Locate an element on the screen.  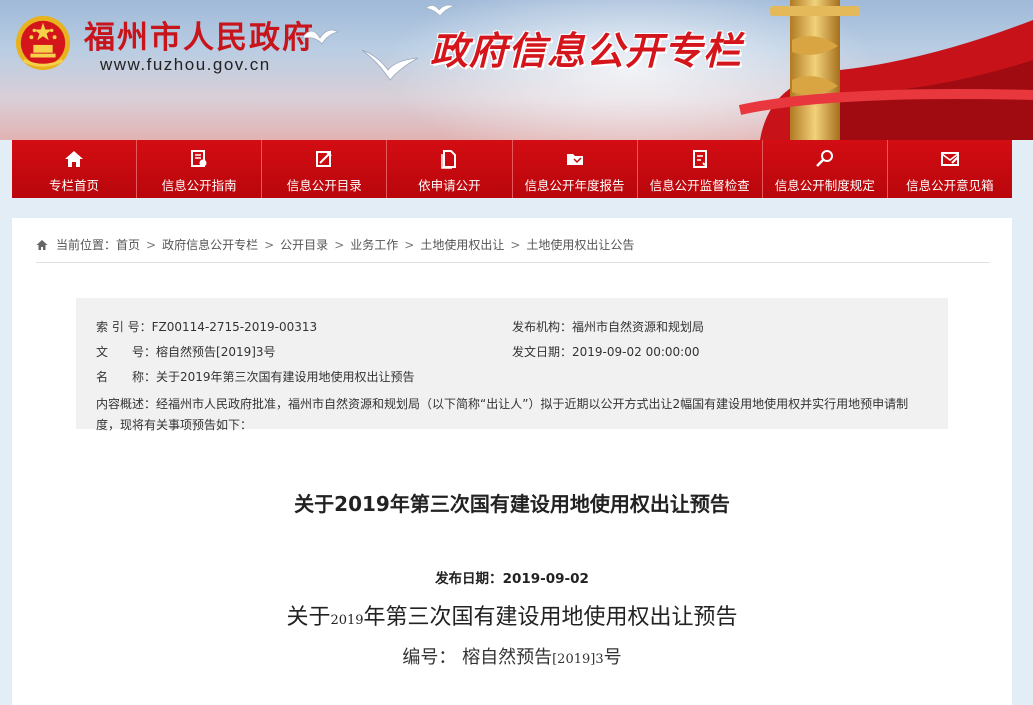
nav-item-catalog: 信息公开目录 is located at coordinates (325, 169).